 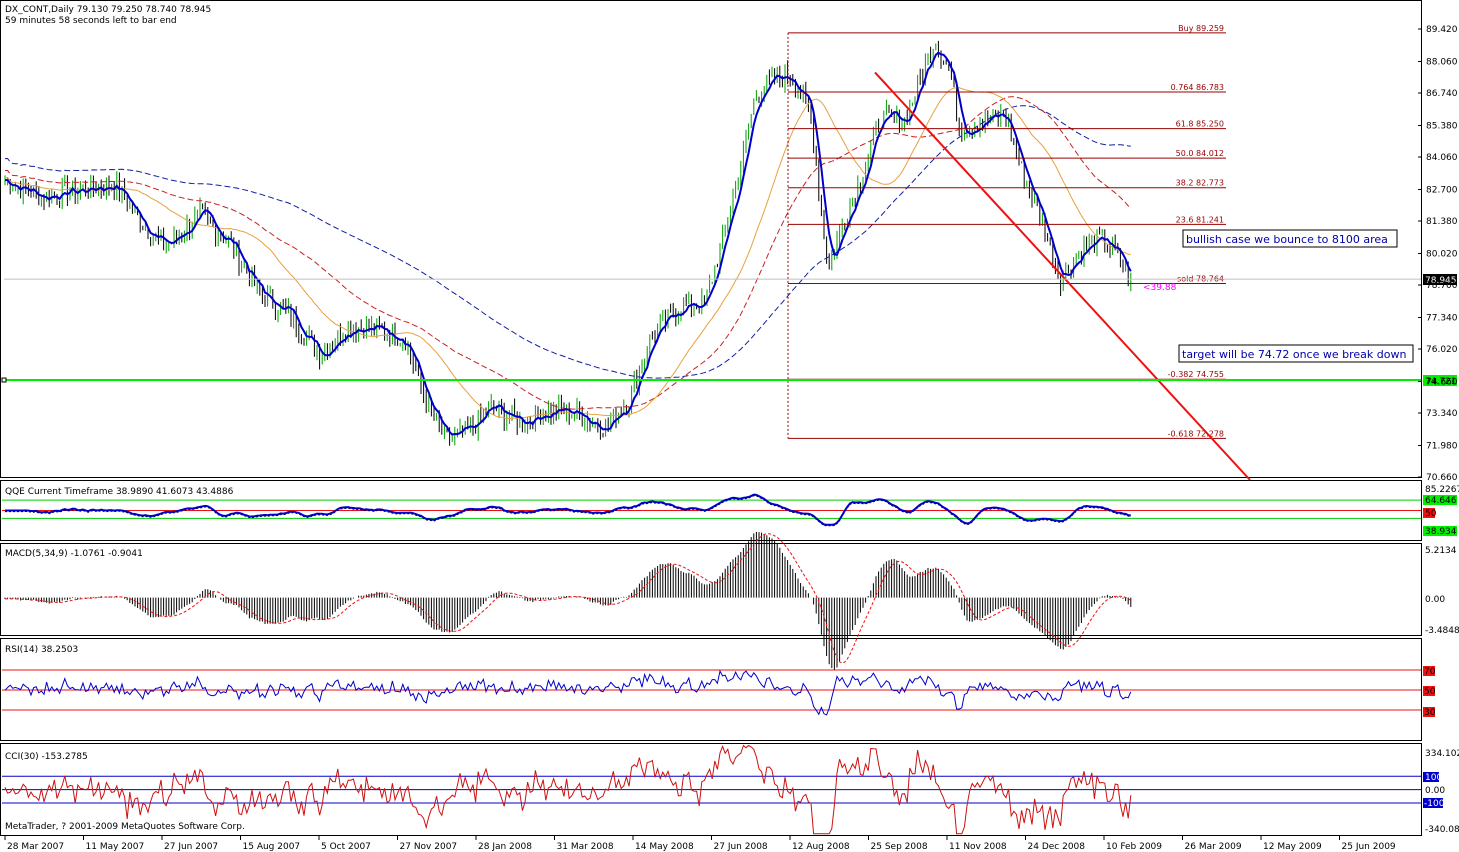 What do you see at coordinates (1442, 350) in the screenshot?
I see `price-tick-label: 76.020` at bounding box center [1442, 350].